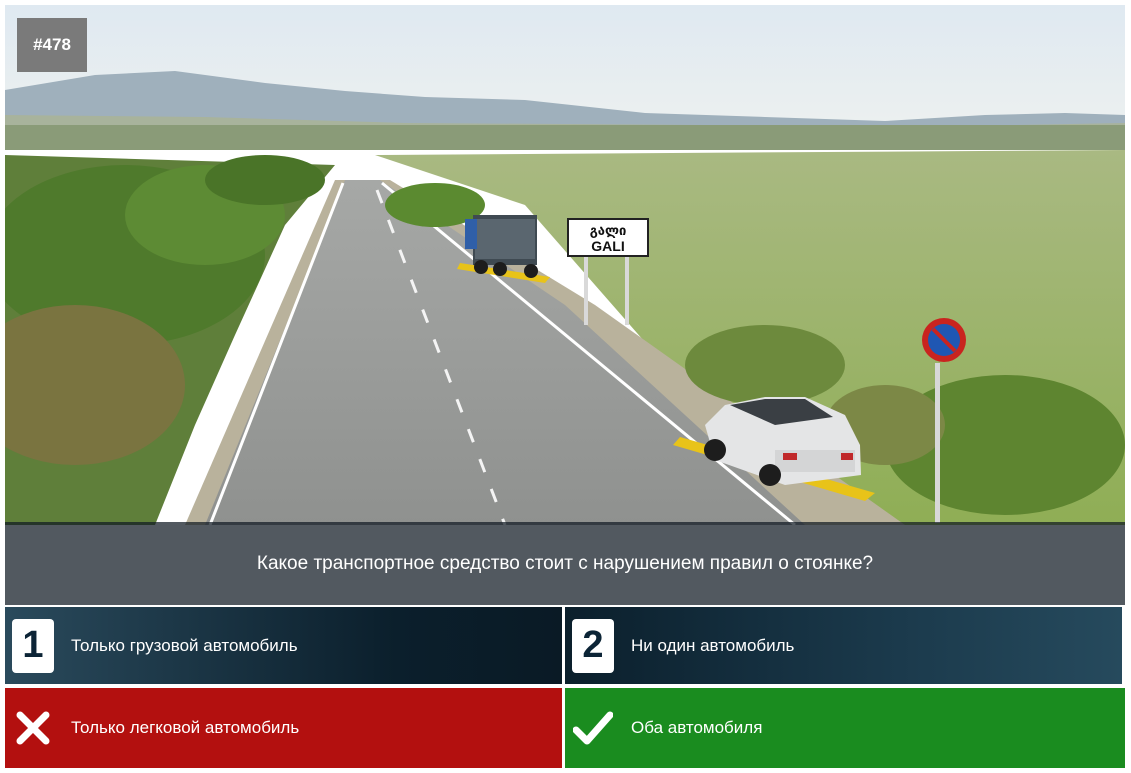 This screenshot has height=773, width=1131. What do you see at coordinates (713, 645) in the screenshot?
I see `answer-label: Ни один автомобиль` at bounding box center [713, 645].